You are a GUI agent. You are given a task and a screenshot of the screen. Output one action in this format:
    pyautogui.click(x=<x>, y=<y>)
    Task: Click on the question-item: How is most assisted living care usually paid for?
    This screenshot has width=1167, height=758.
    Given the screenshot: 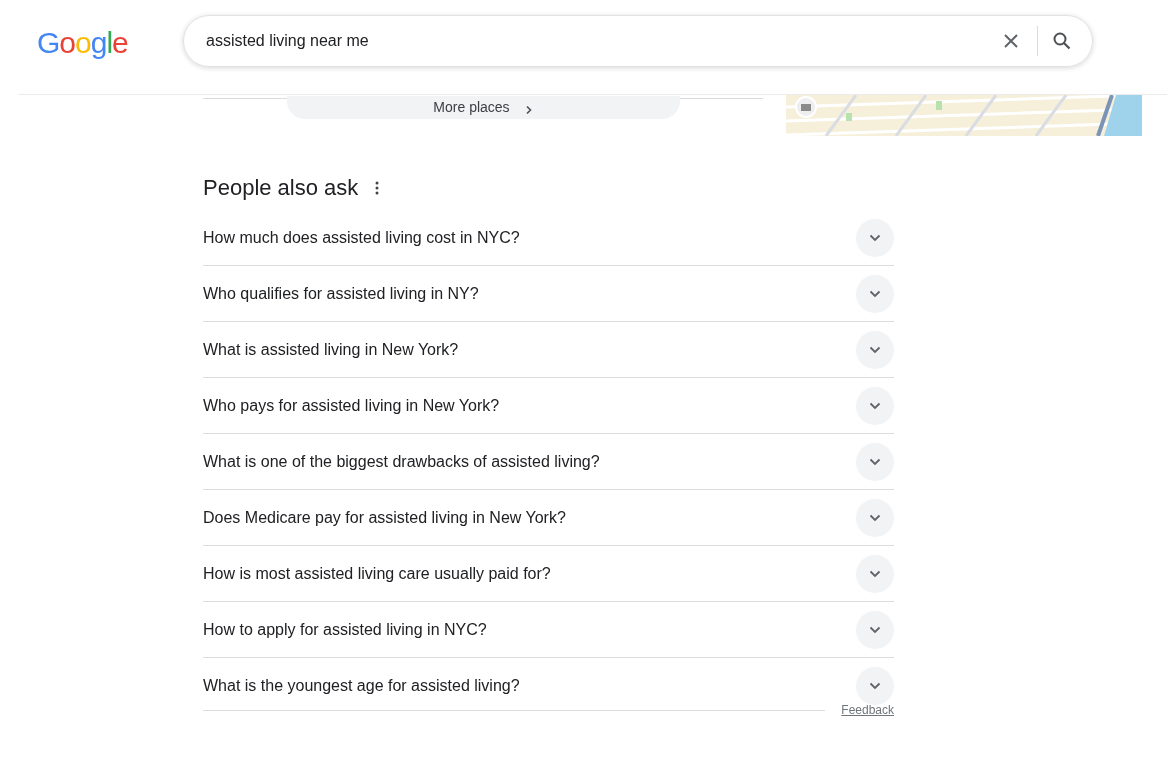 What is the action you would take?
    pyautogui.click(x=377, y=573)
    